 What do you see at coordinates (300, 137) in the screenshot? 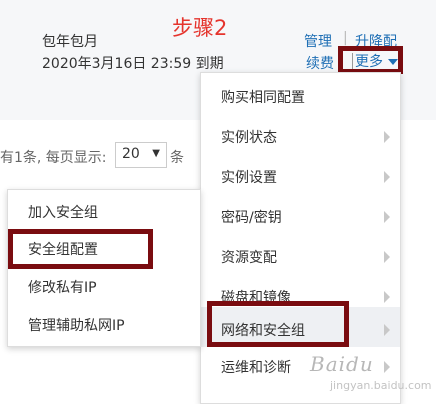
I see `menu-item-instance-status: 实例状态` at bounding box center [300, 137].